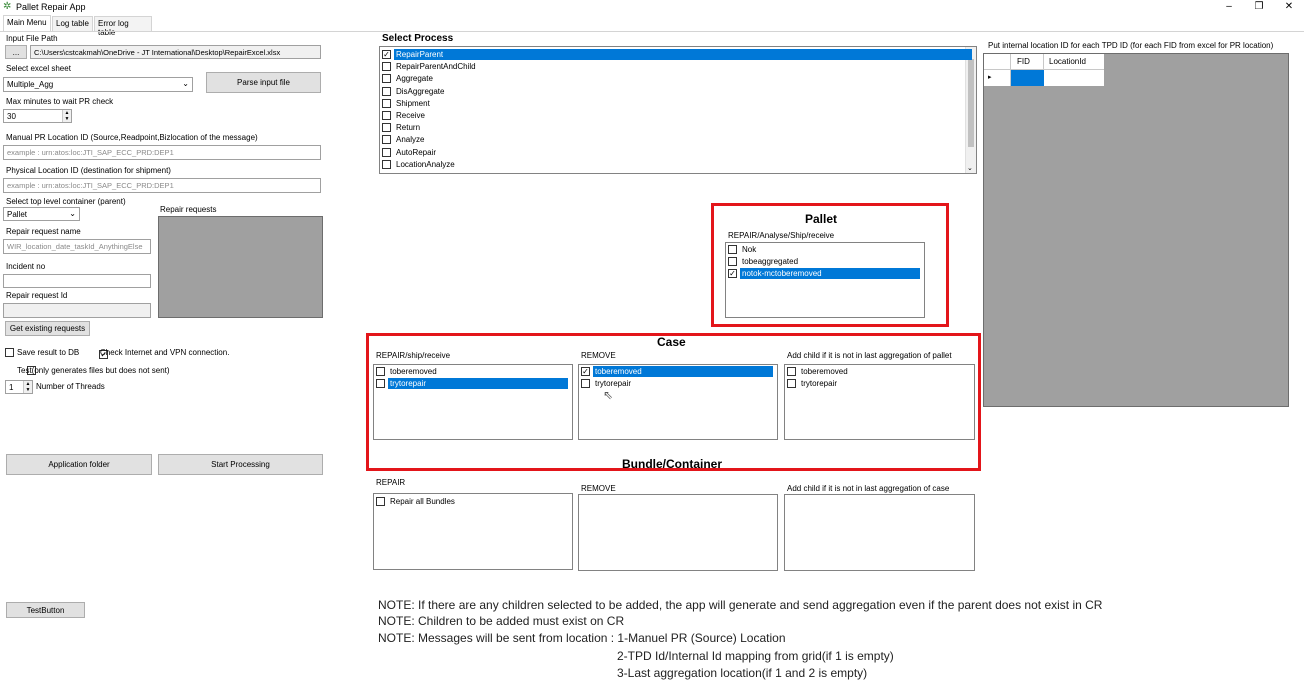 This screenshot has width=1304, height=695. What do you see at coordinates (732, 273) in the screenshot?
I see `pallet-checkbox: ✓` at bounding box center [732, 273].